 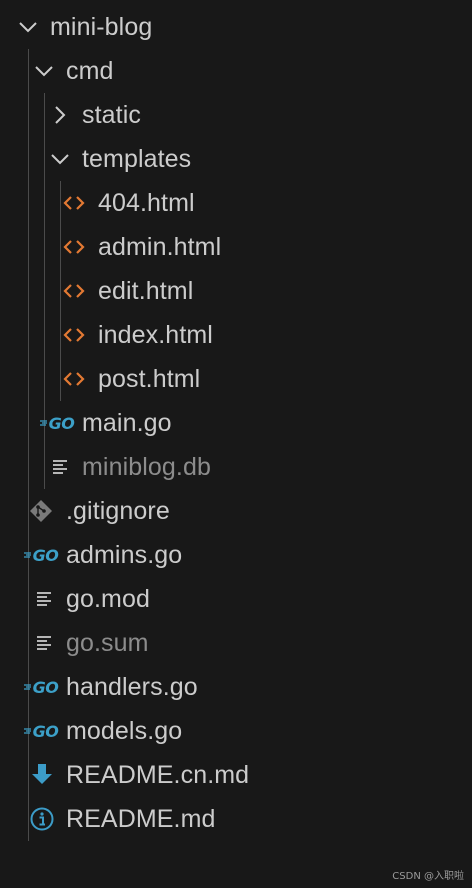 What do you see at coordinates (236, 467) in the screenshot?
I see `tree-file-miniblog-db: miniblog.db` at bounding box center [236, 467].